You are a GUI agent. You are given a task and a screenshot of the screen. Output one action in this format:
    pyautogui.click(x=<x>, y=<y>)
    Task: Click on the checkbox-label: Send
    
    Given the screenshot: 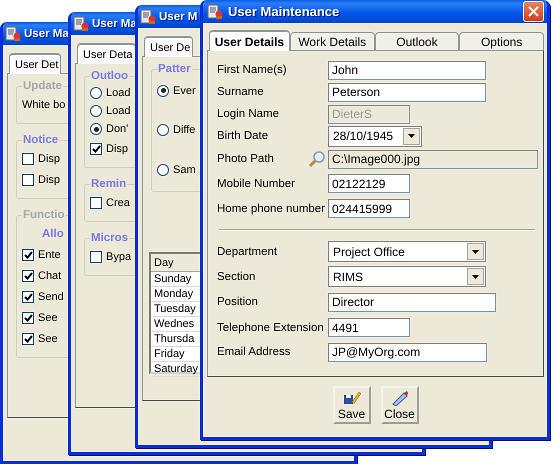 What is the action you would take?
    pyautogui.click(x=51, y=296)
    